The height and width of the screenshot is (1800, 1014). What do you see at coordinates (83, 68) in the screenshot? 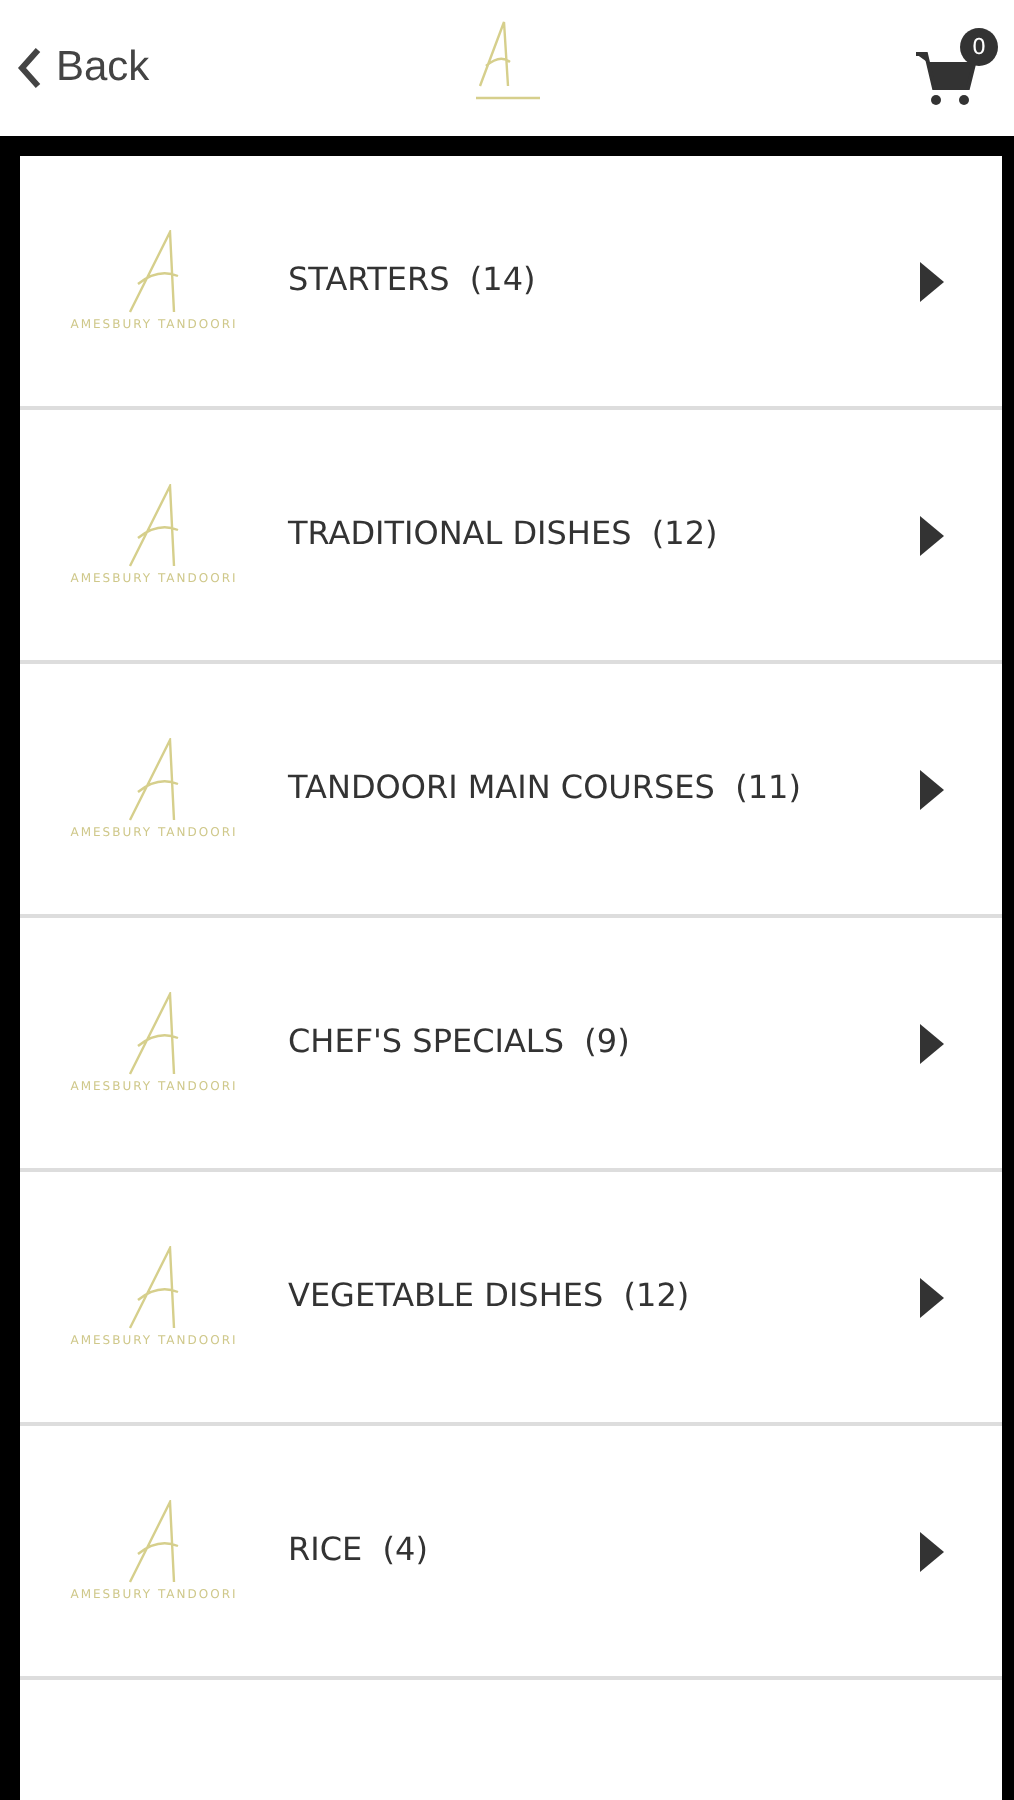
I see `back-button: Back` at bounding box center [83, 68].